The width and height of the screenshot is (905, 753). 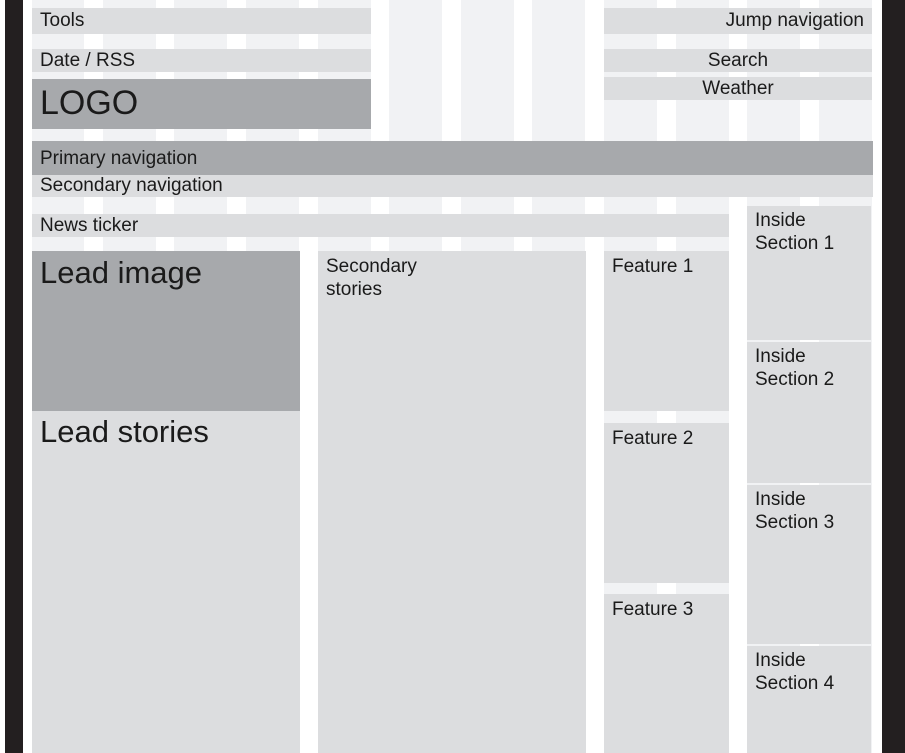 I want to click on weather-label: Weather, so click(x=738, y=88).